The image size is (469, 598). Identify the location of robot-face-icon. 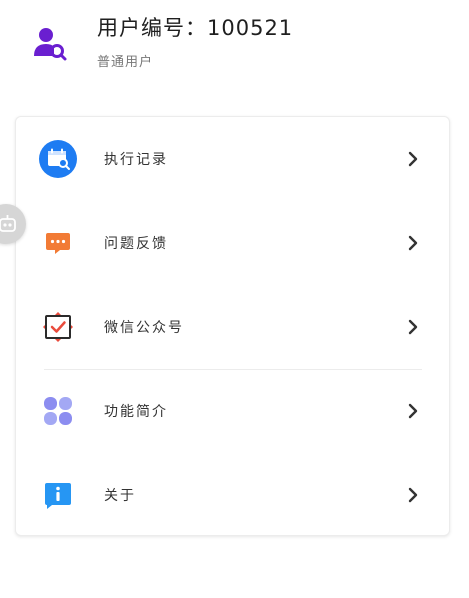
(8, 223).